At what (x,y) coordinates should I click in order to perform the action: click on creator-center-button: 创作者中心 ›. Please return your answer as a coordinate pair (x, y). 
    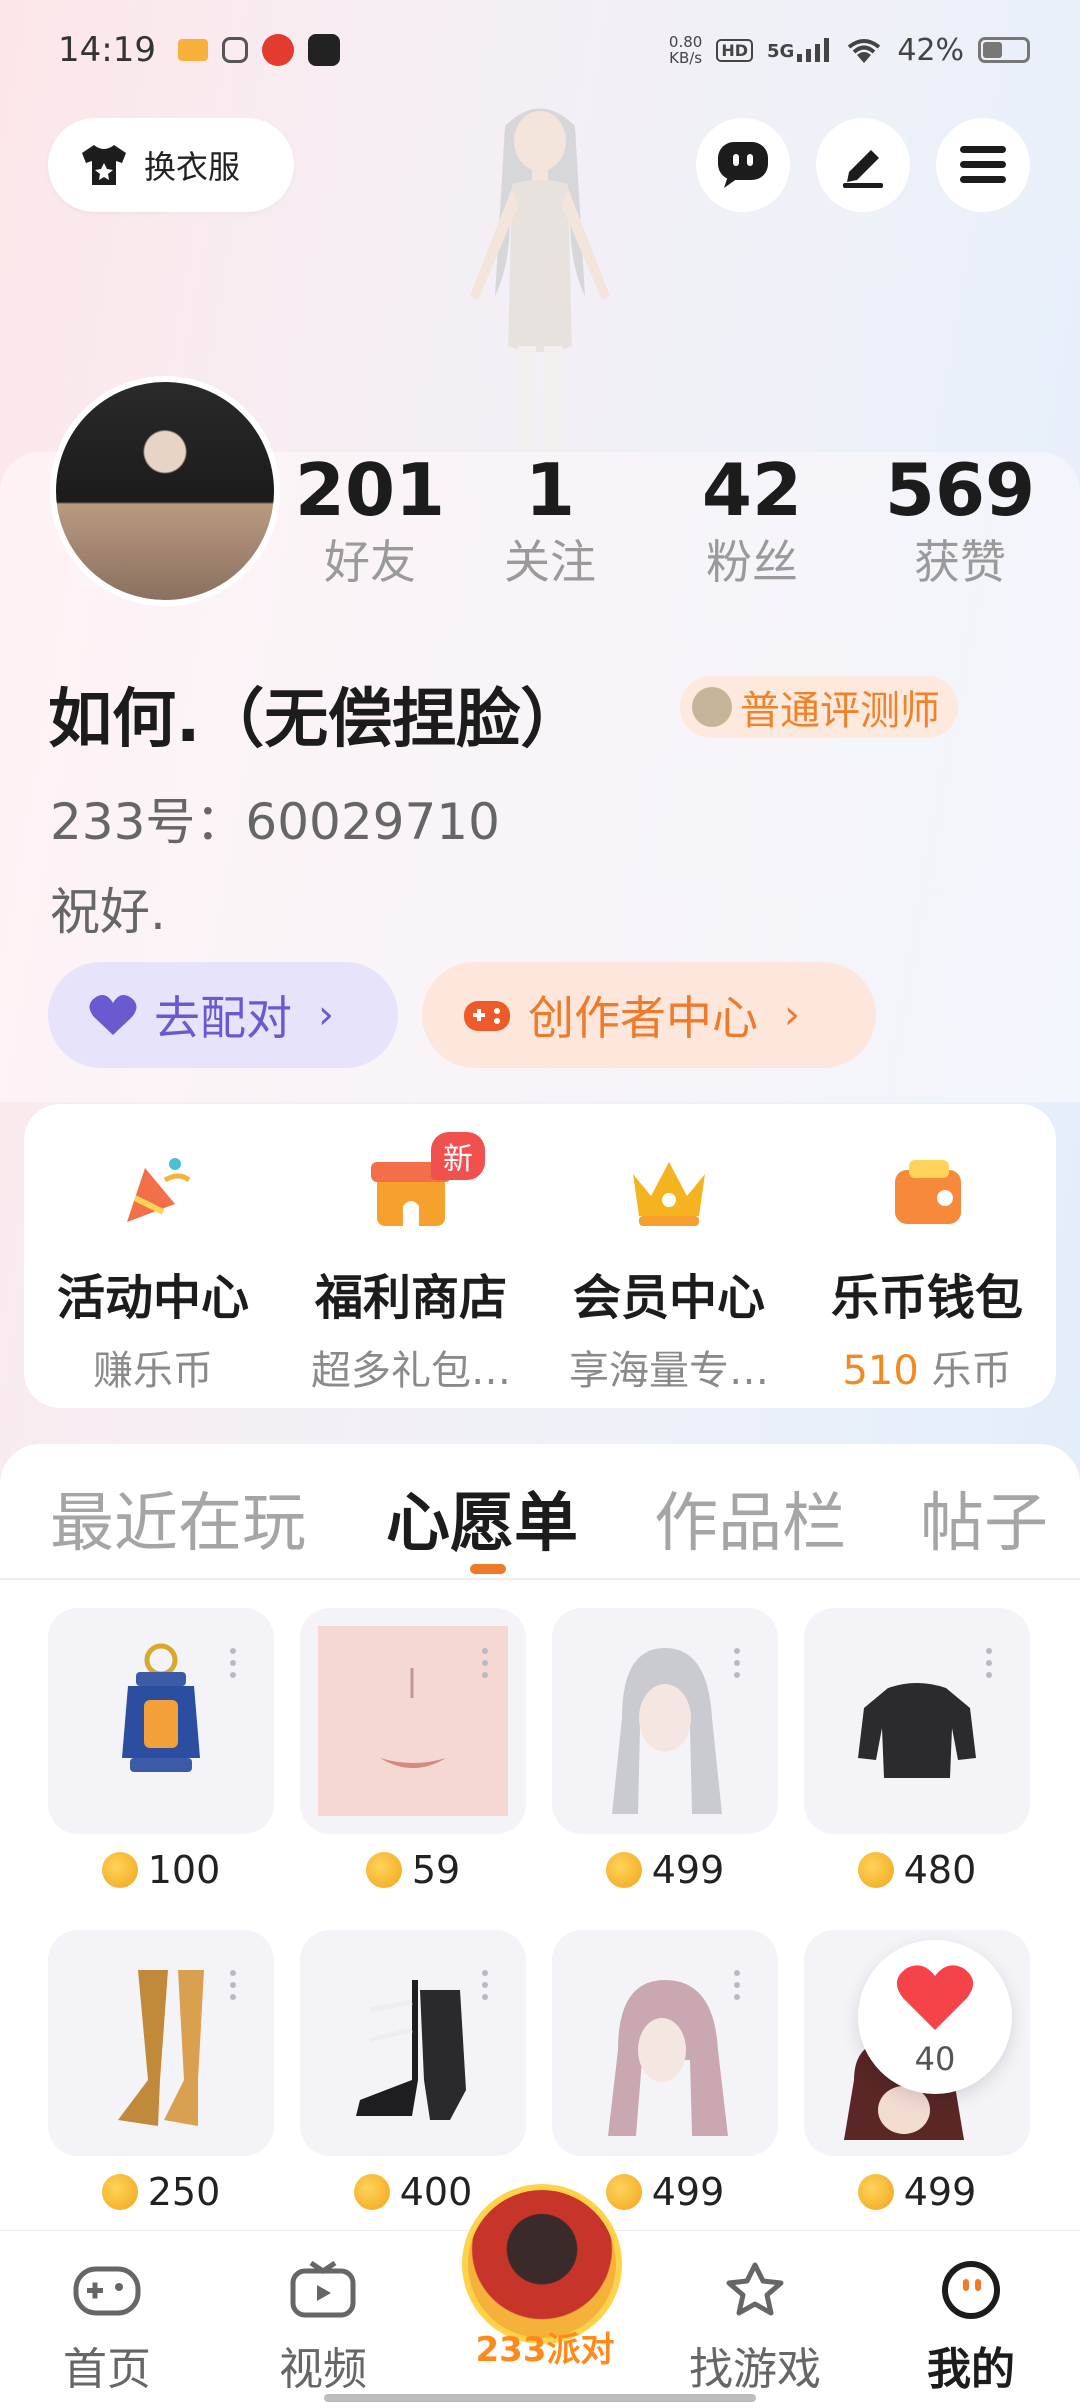
    Looking at the image, I should click on (649, 1015).